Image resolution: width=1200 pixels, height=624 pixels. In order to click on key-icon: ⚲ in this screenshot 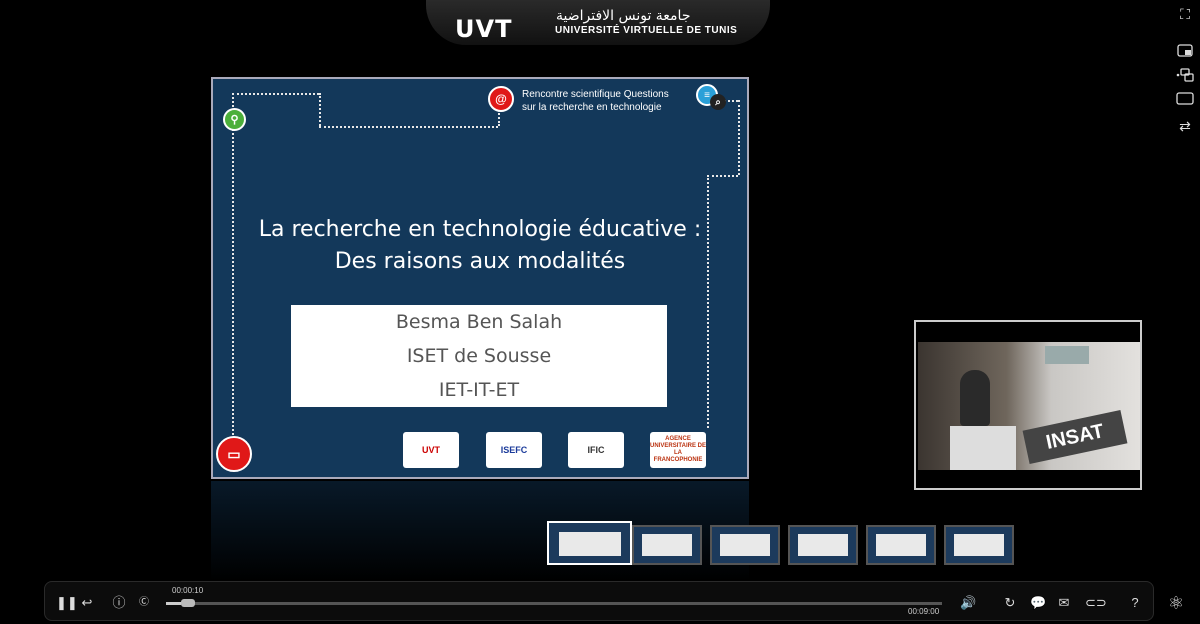, I will do `click(234, 119)`.